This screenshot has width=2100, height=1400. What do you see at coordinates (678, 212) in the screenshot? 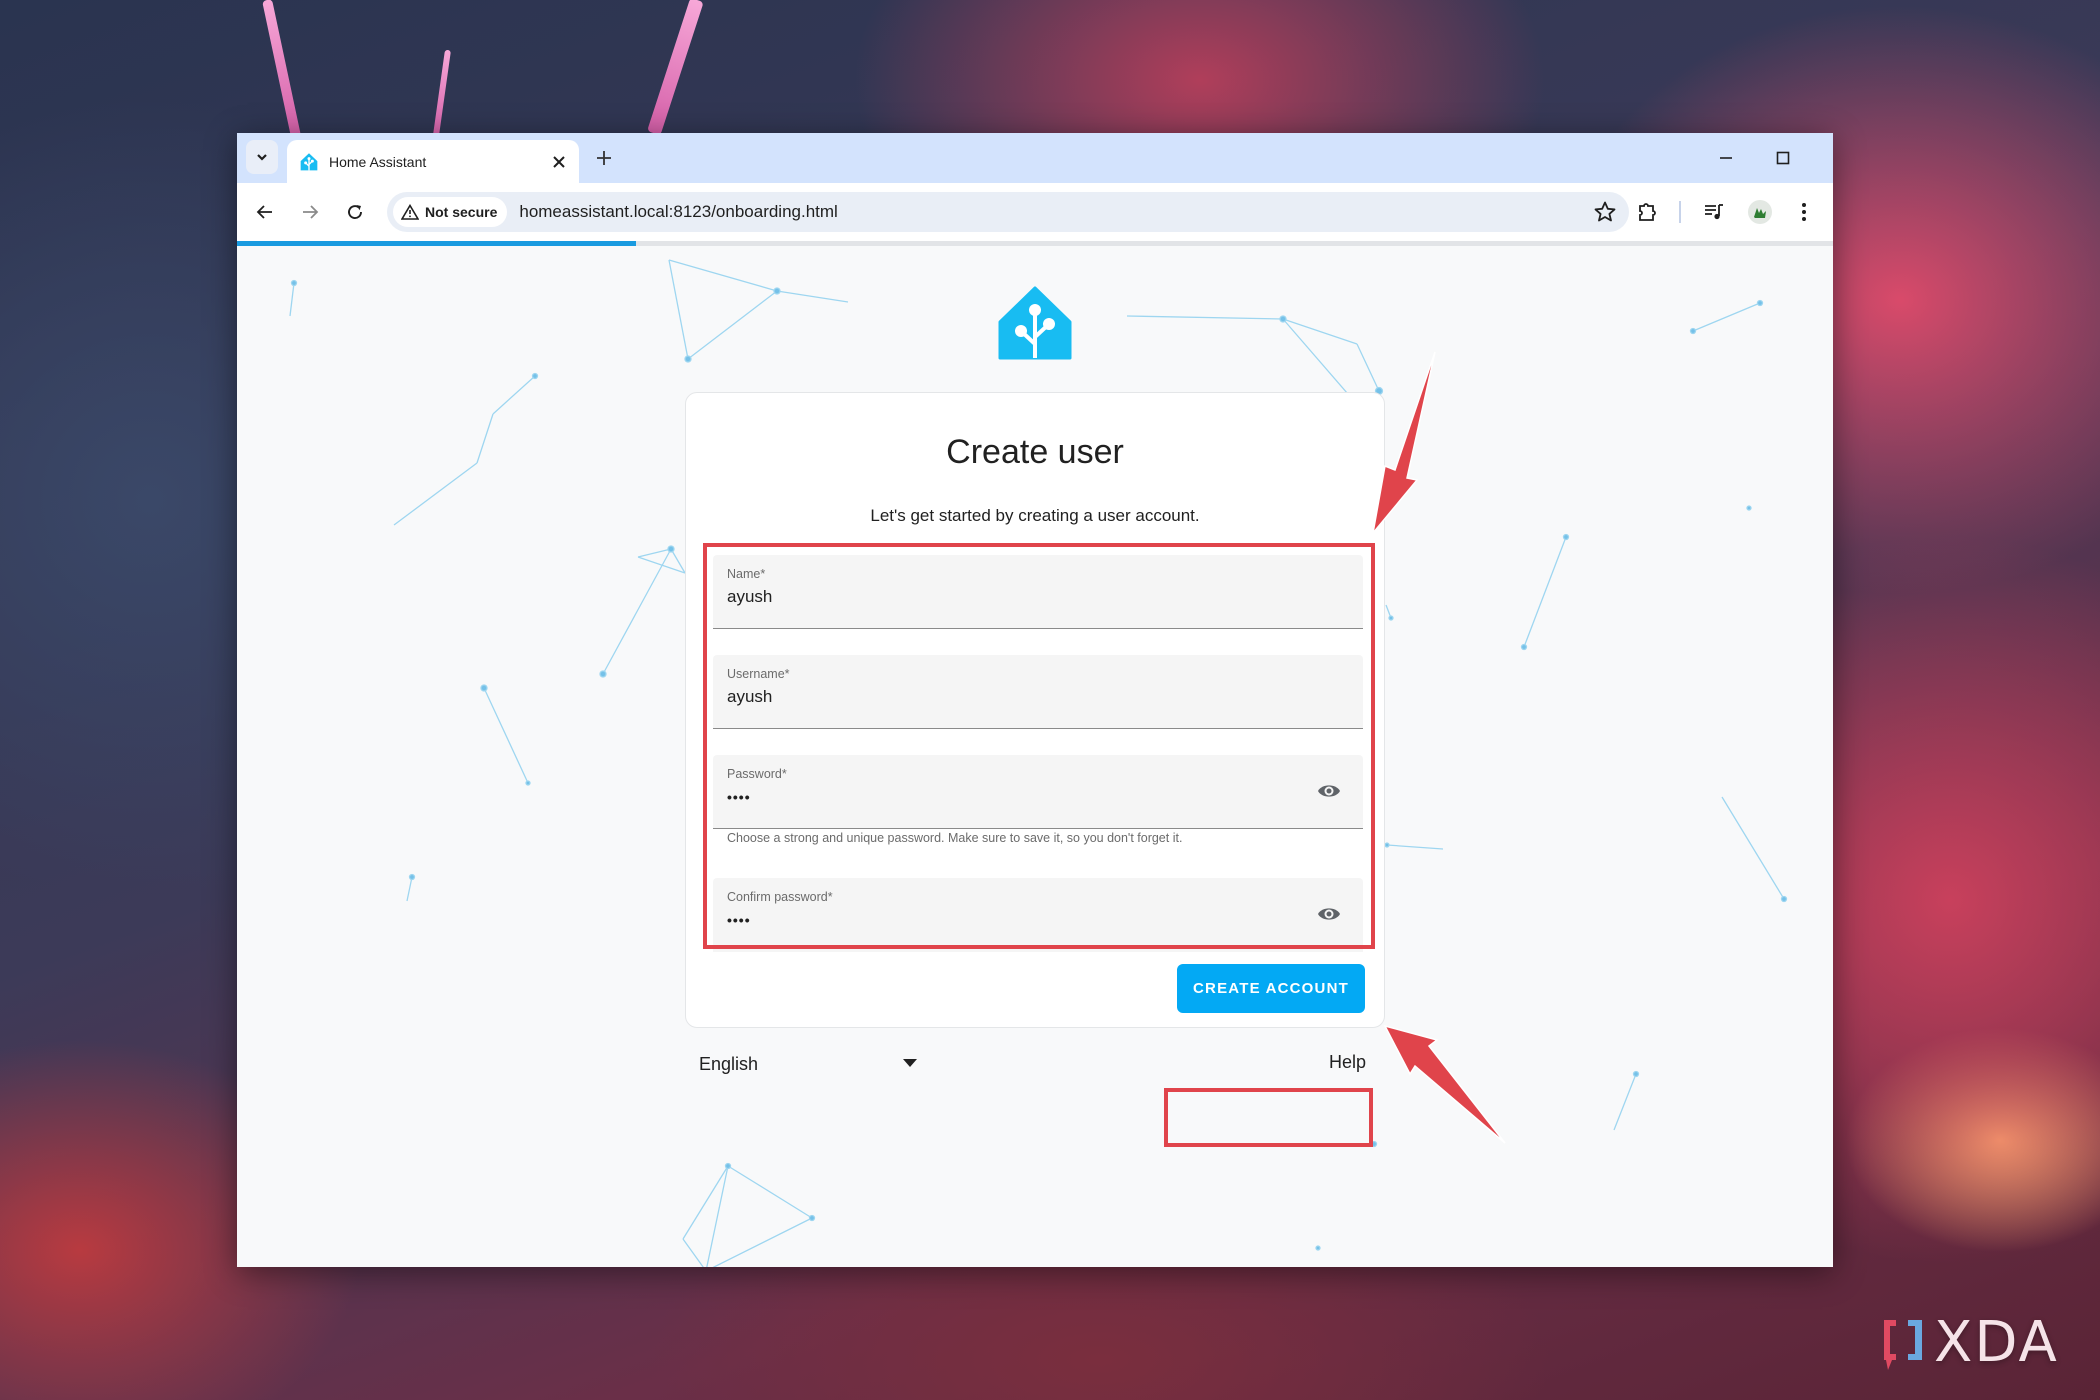
I see `url-text: homeassistant.local:8123/onboarding.html` at bounding box center [678, 212].